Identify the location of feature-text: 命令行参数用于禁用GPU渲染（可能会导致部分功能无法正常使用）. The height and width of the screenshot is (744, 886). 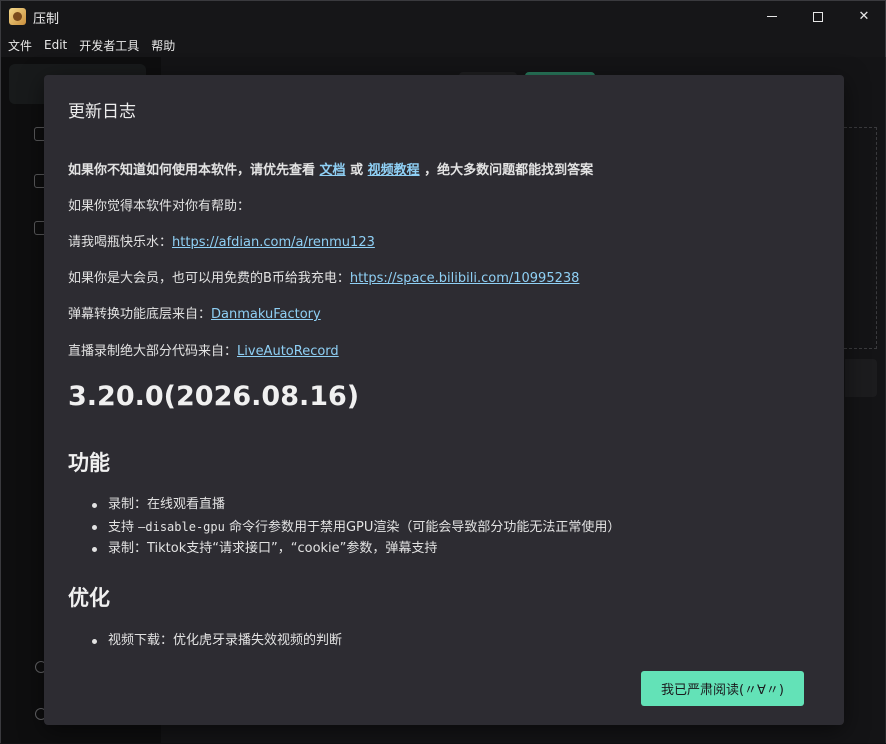
(422, 527).